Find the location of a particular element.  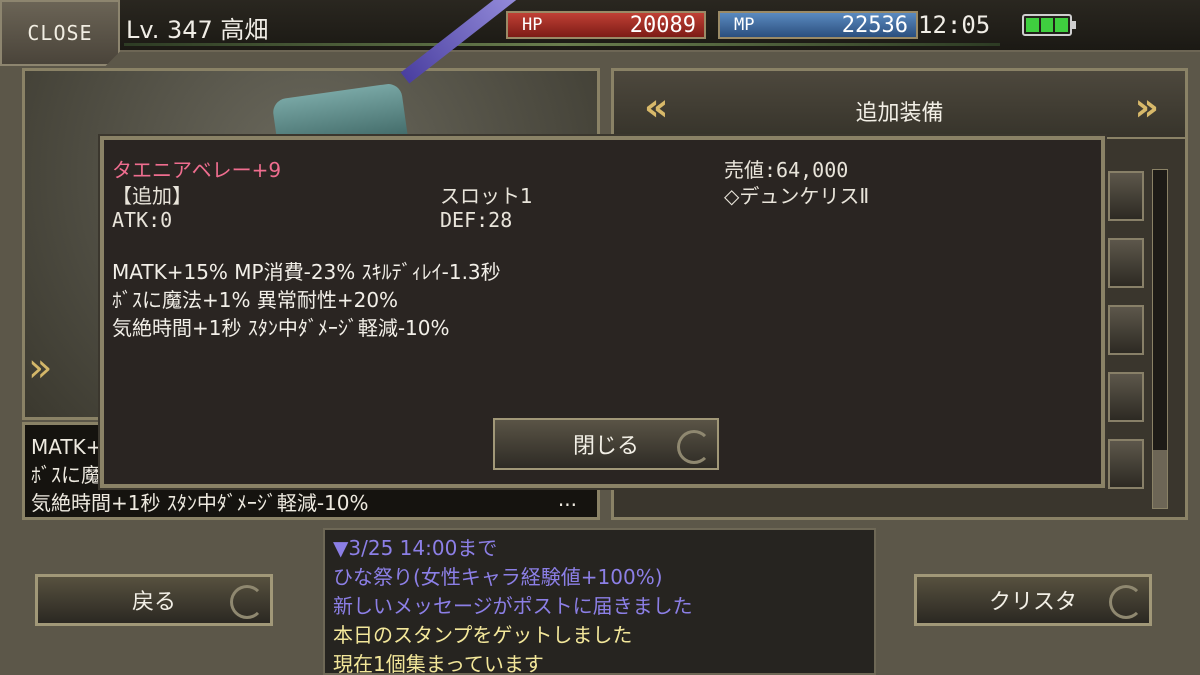

mp-value: 22536 is located at coordinates (874, 25).